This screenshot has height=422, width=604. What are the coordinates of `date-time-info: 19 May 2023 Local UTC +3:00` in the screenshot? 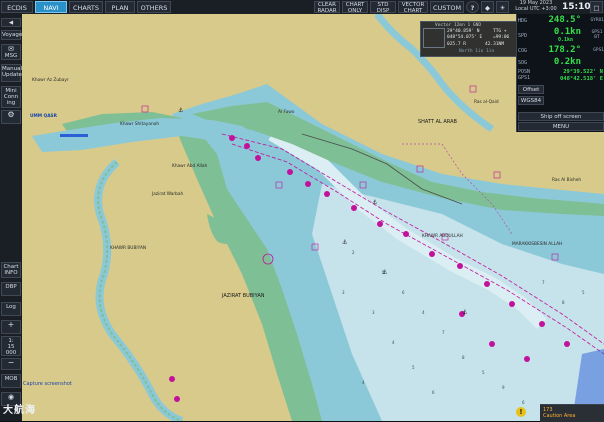 It's located at (536, 6).